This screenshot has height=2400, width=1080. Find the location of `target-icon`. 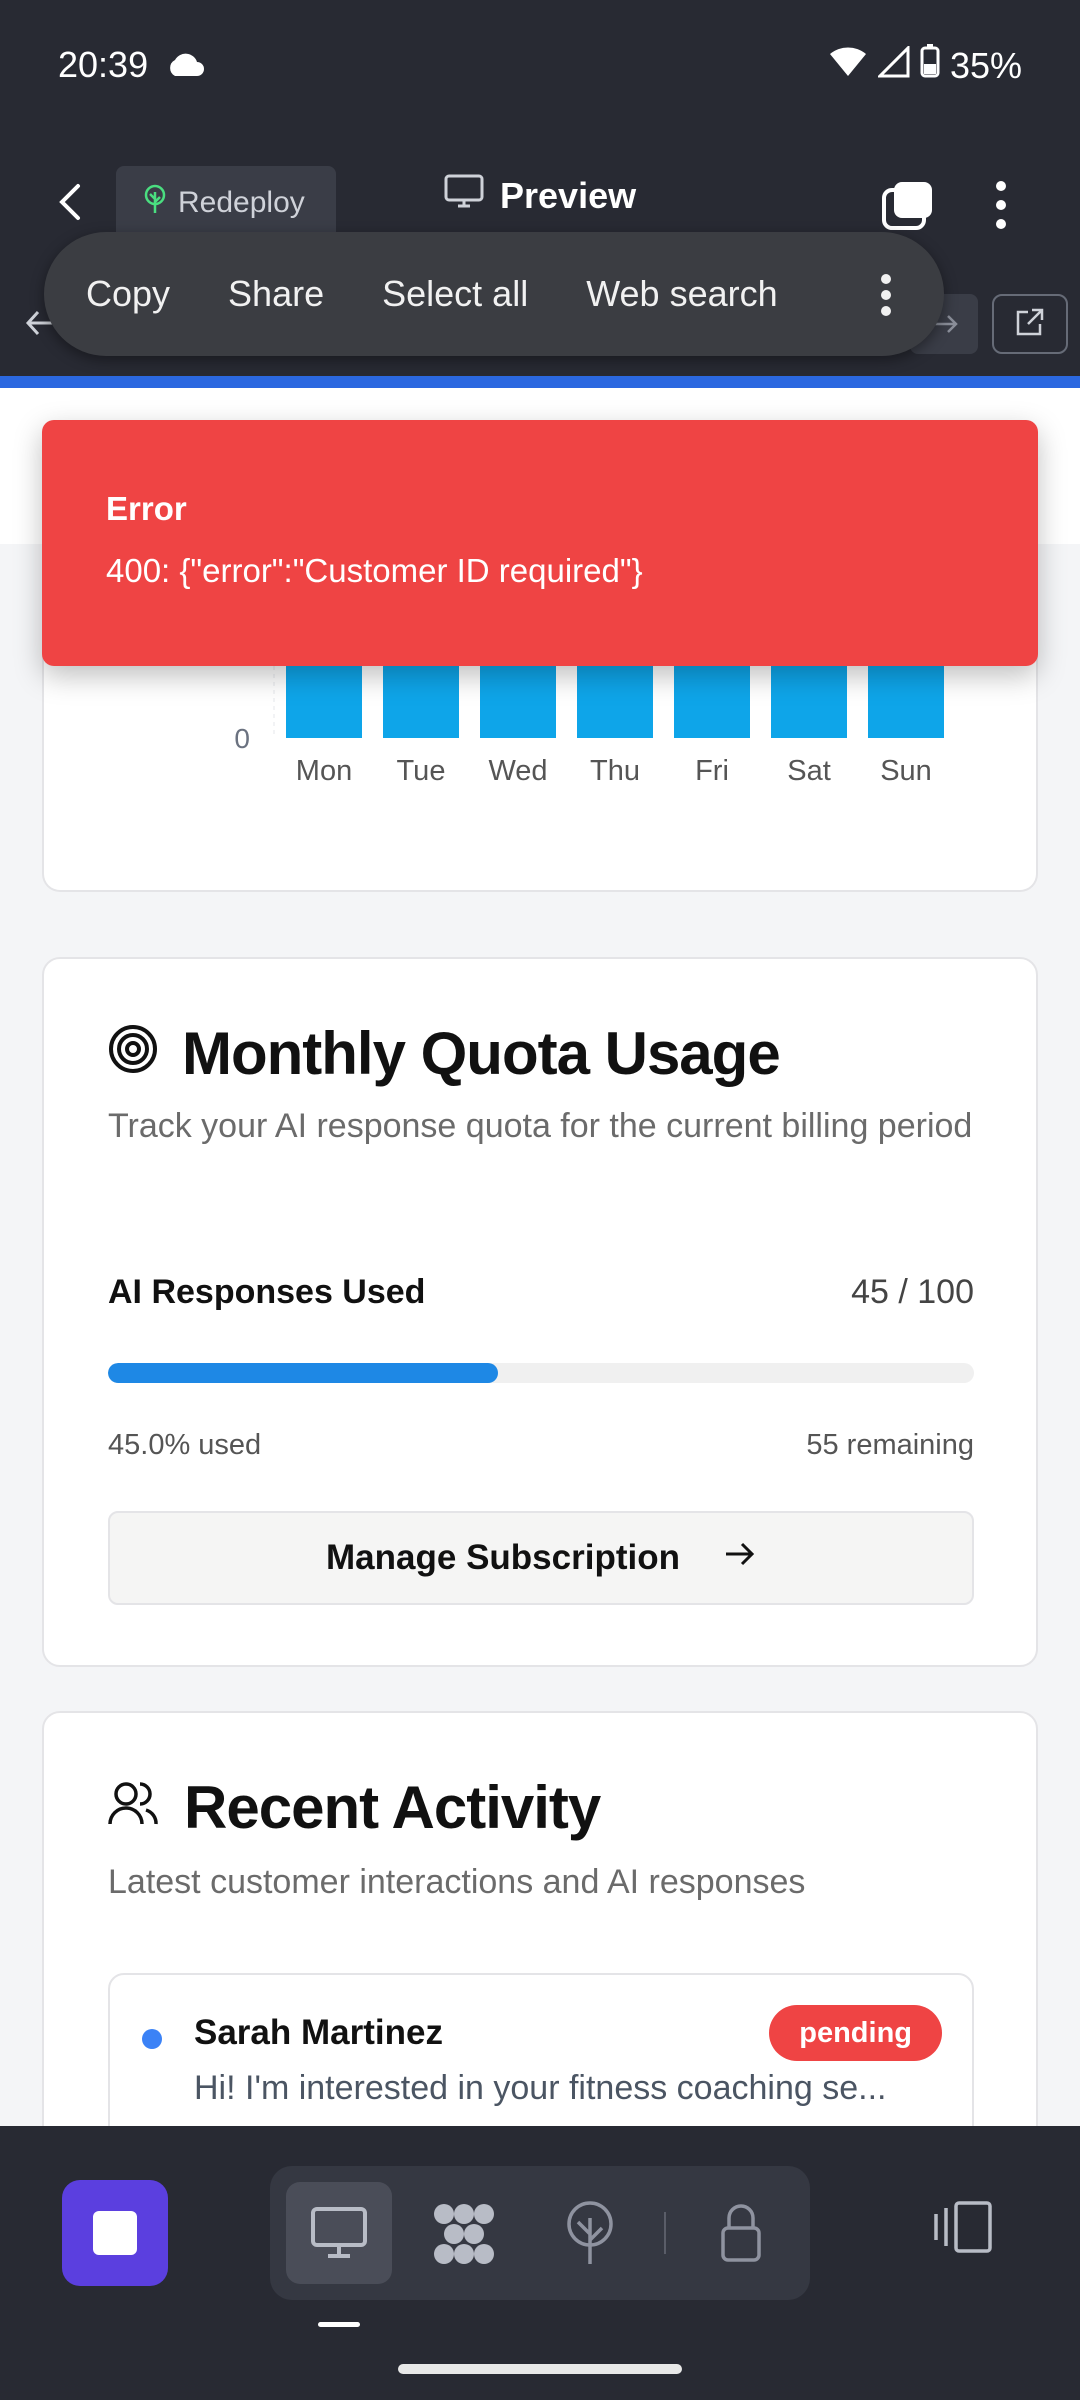

target-icon is located at coordinates (133, 1053).